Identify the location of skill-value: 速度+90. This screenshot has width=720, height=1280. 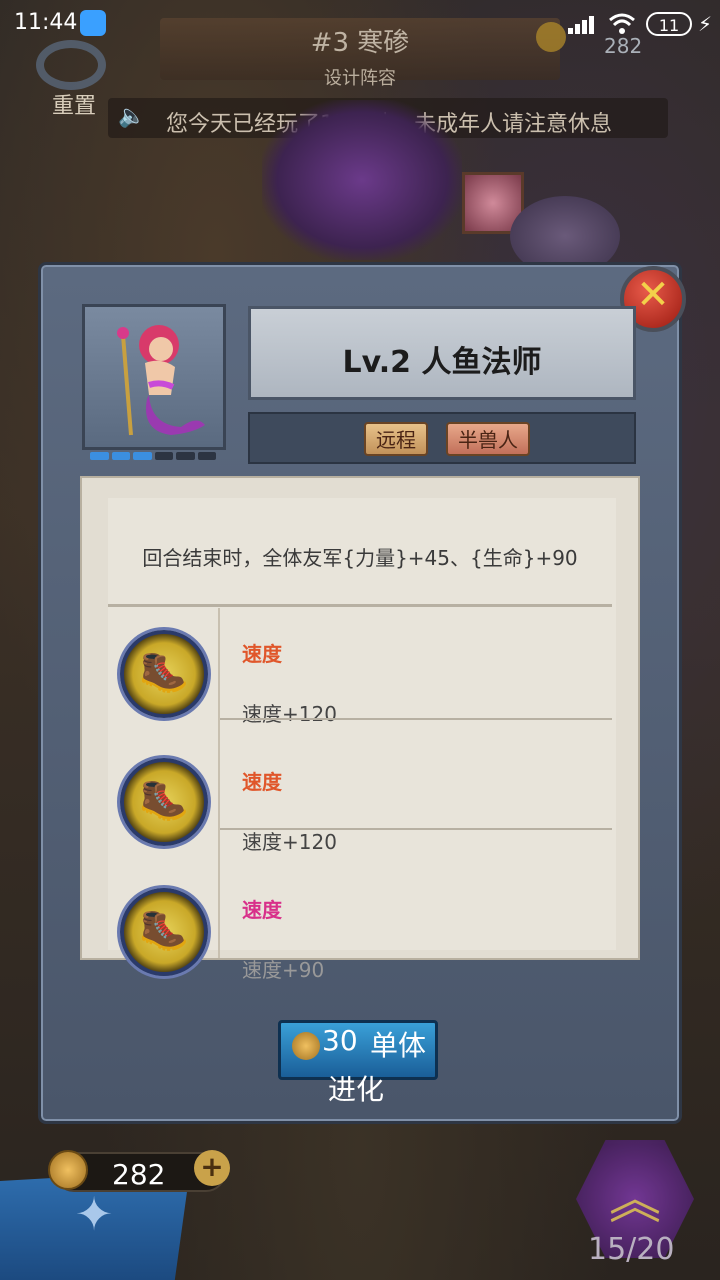
(283, 970).